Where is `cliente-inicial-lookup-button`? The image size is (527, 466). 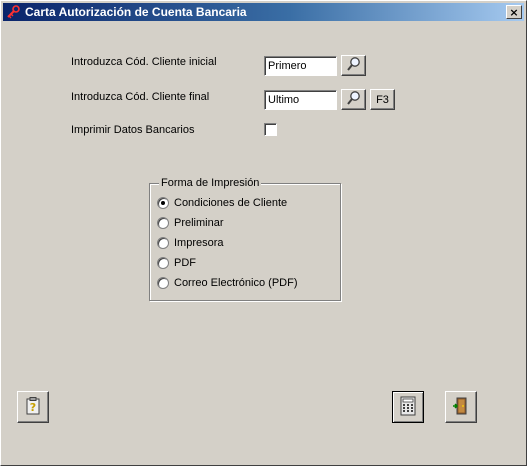
cliente-inicial-lookup-button is located at coordinates (353, 65).